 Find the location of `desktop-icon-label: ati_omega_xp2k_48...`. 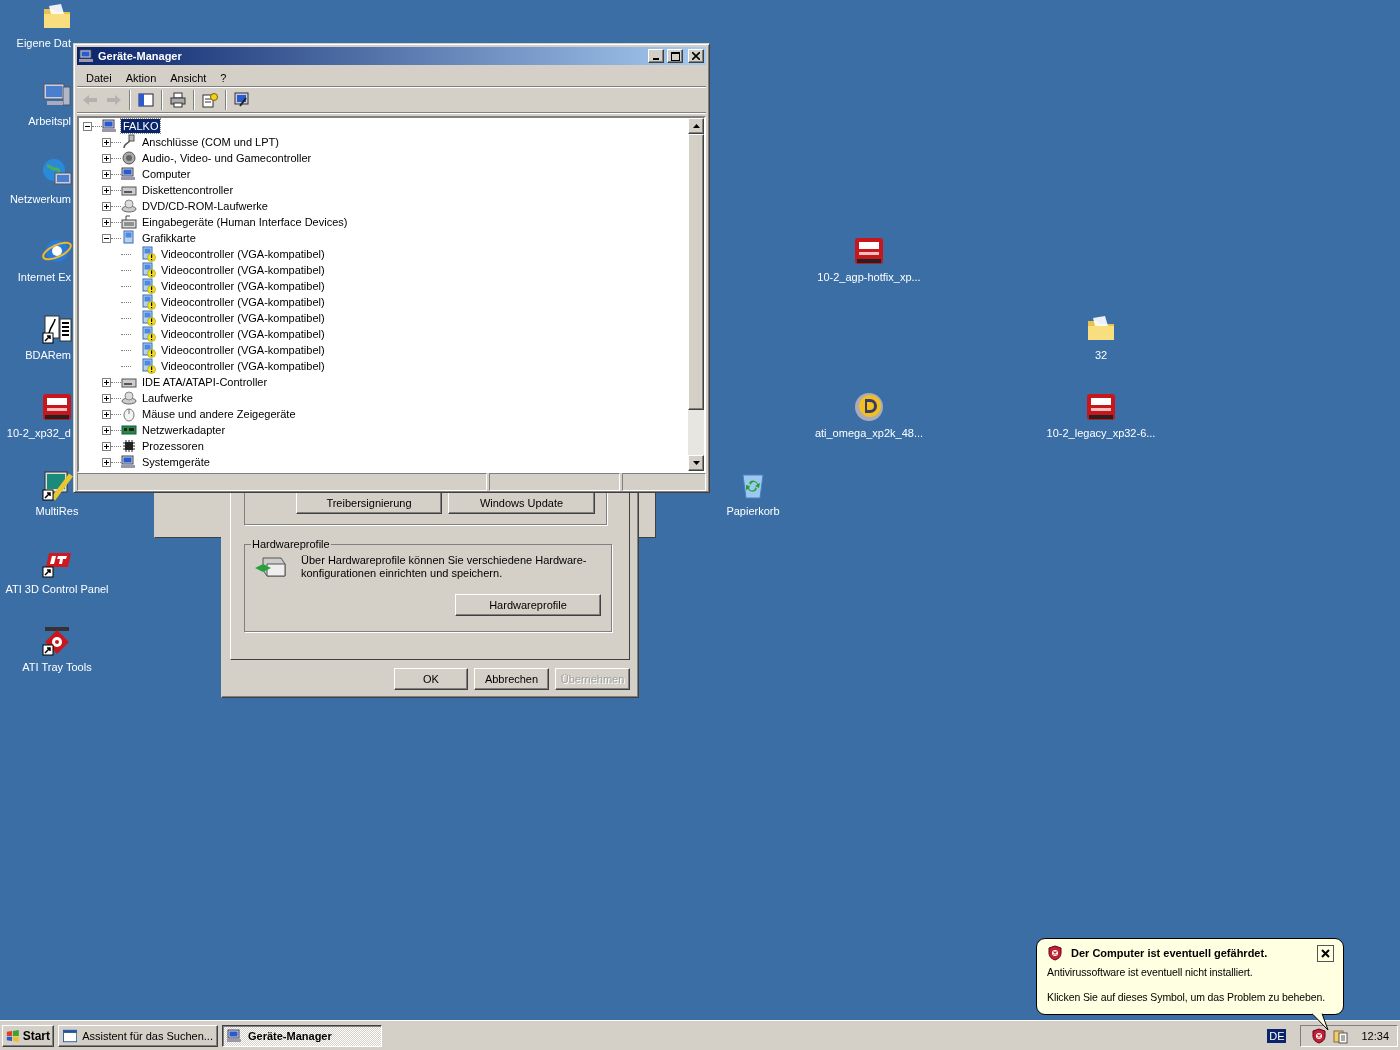

desktop-icon-label: ati_omega_xp2k_48... is located at coordinates (869, 433).